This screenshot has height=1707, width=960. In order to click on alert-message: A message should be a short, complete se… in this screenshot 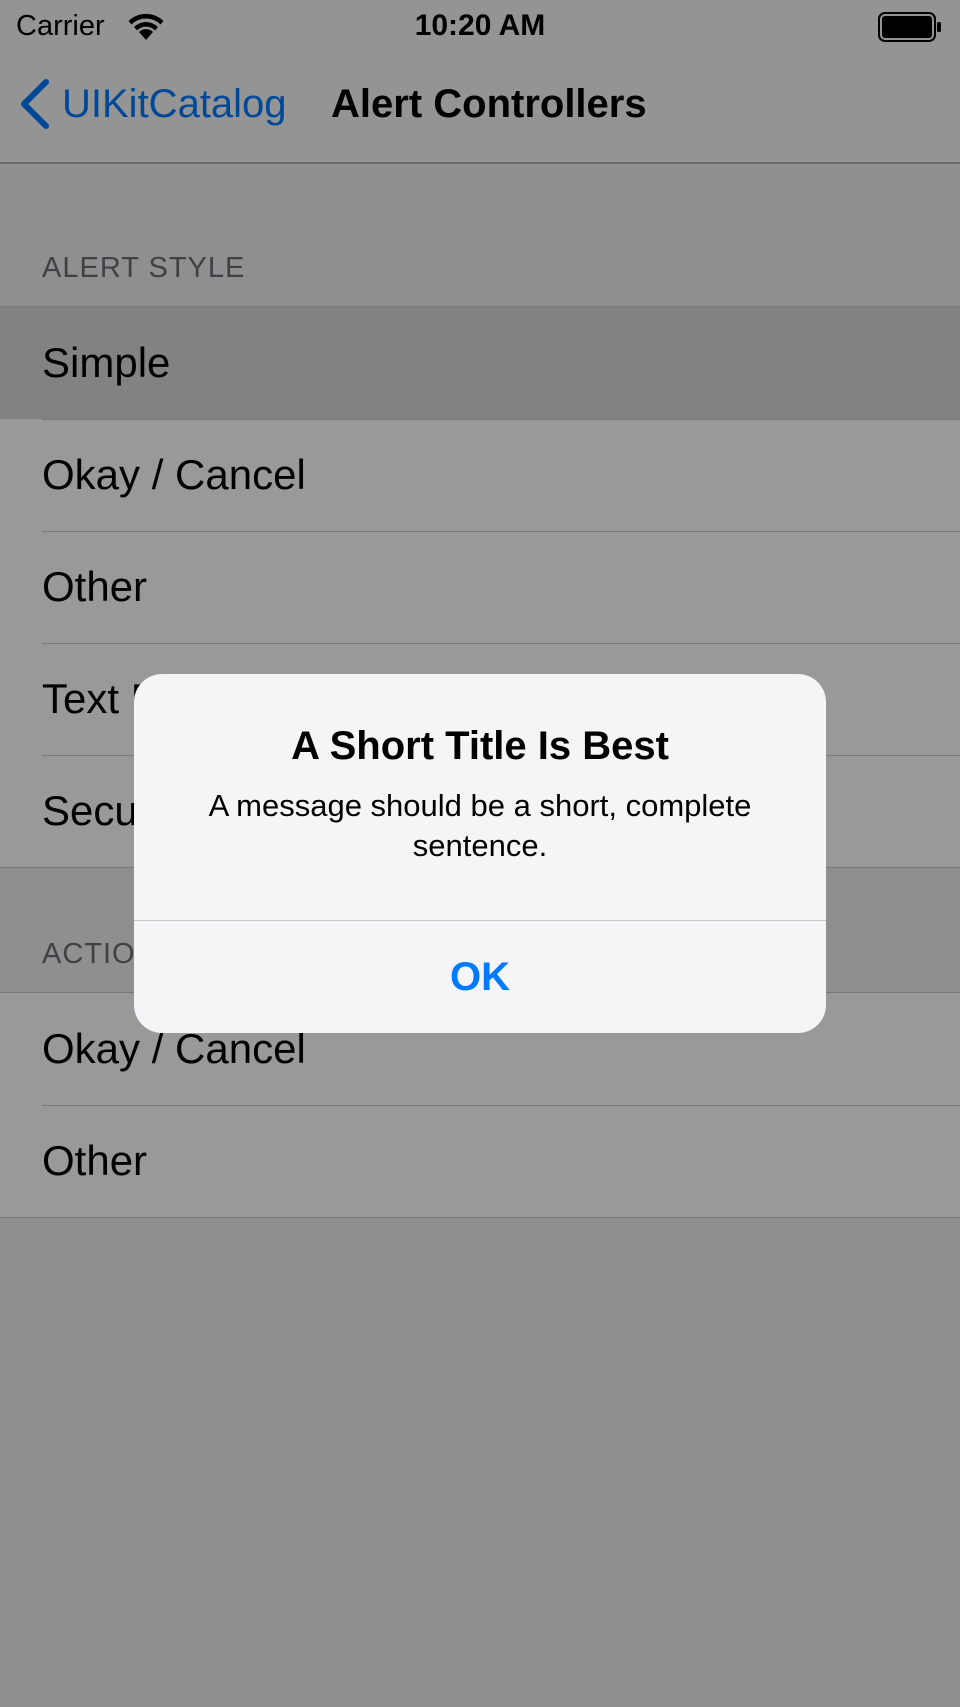, I will do `click(480, 825)`.